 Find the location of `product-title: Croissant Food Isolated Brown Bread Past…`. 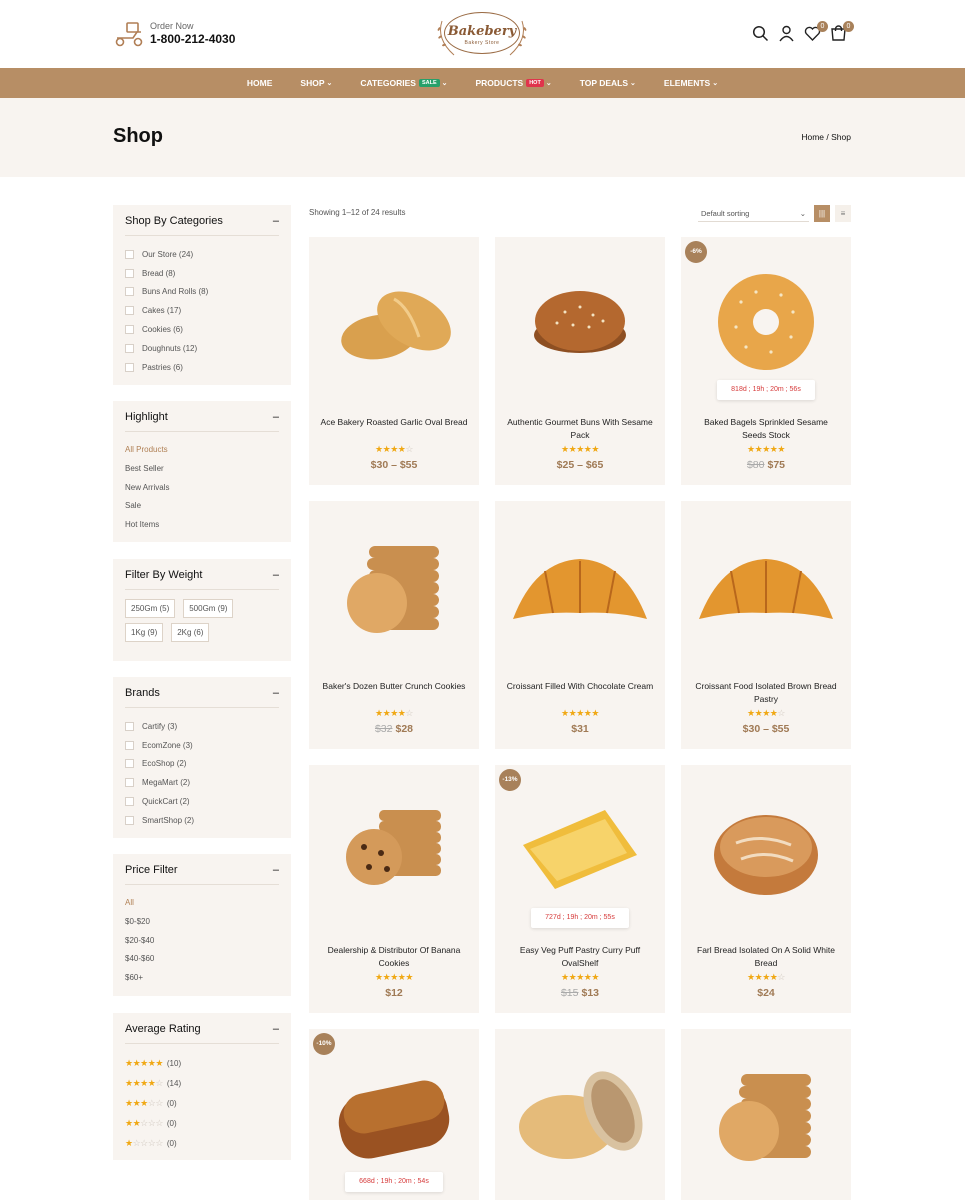

product-title: Croissant Food Isolated Brown Bread Past… is located at coordinates (766, 692).